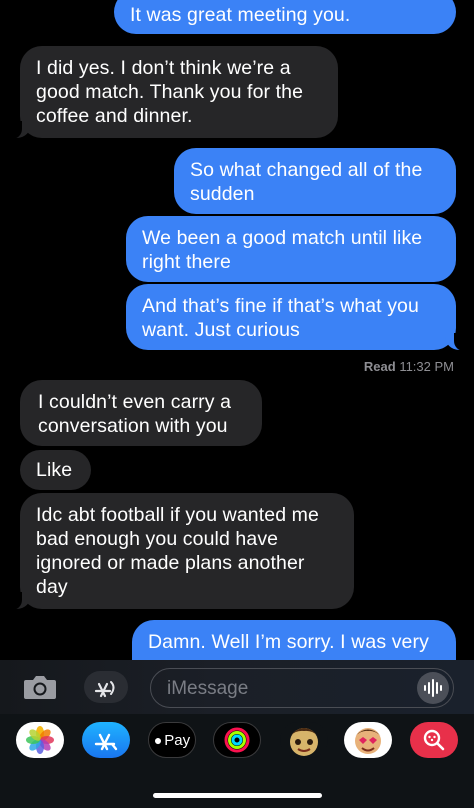 The image size is (474, 808). I want to click on apple-pay-app: ● Pay, so click(172, 740).